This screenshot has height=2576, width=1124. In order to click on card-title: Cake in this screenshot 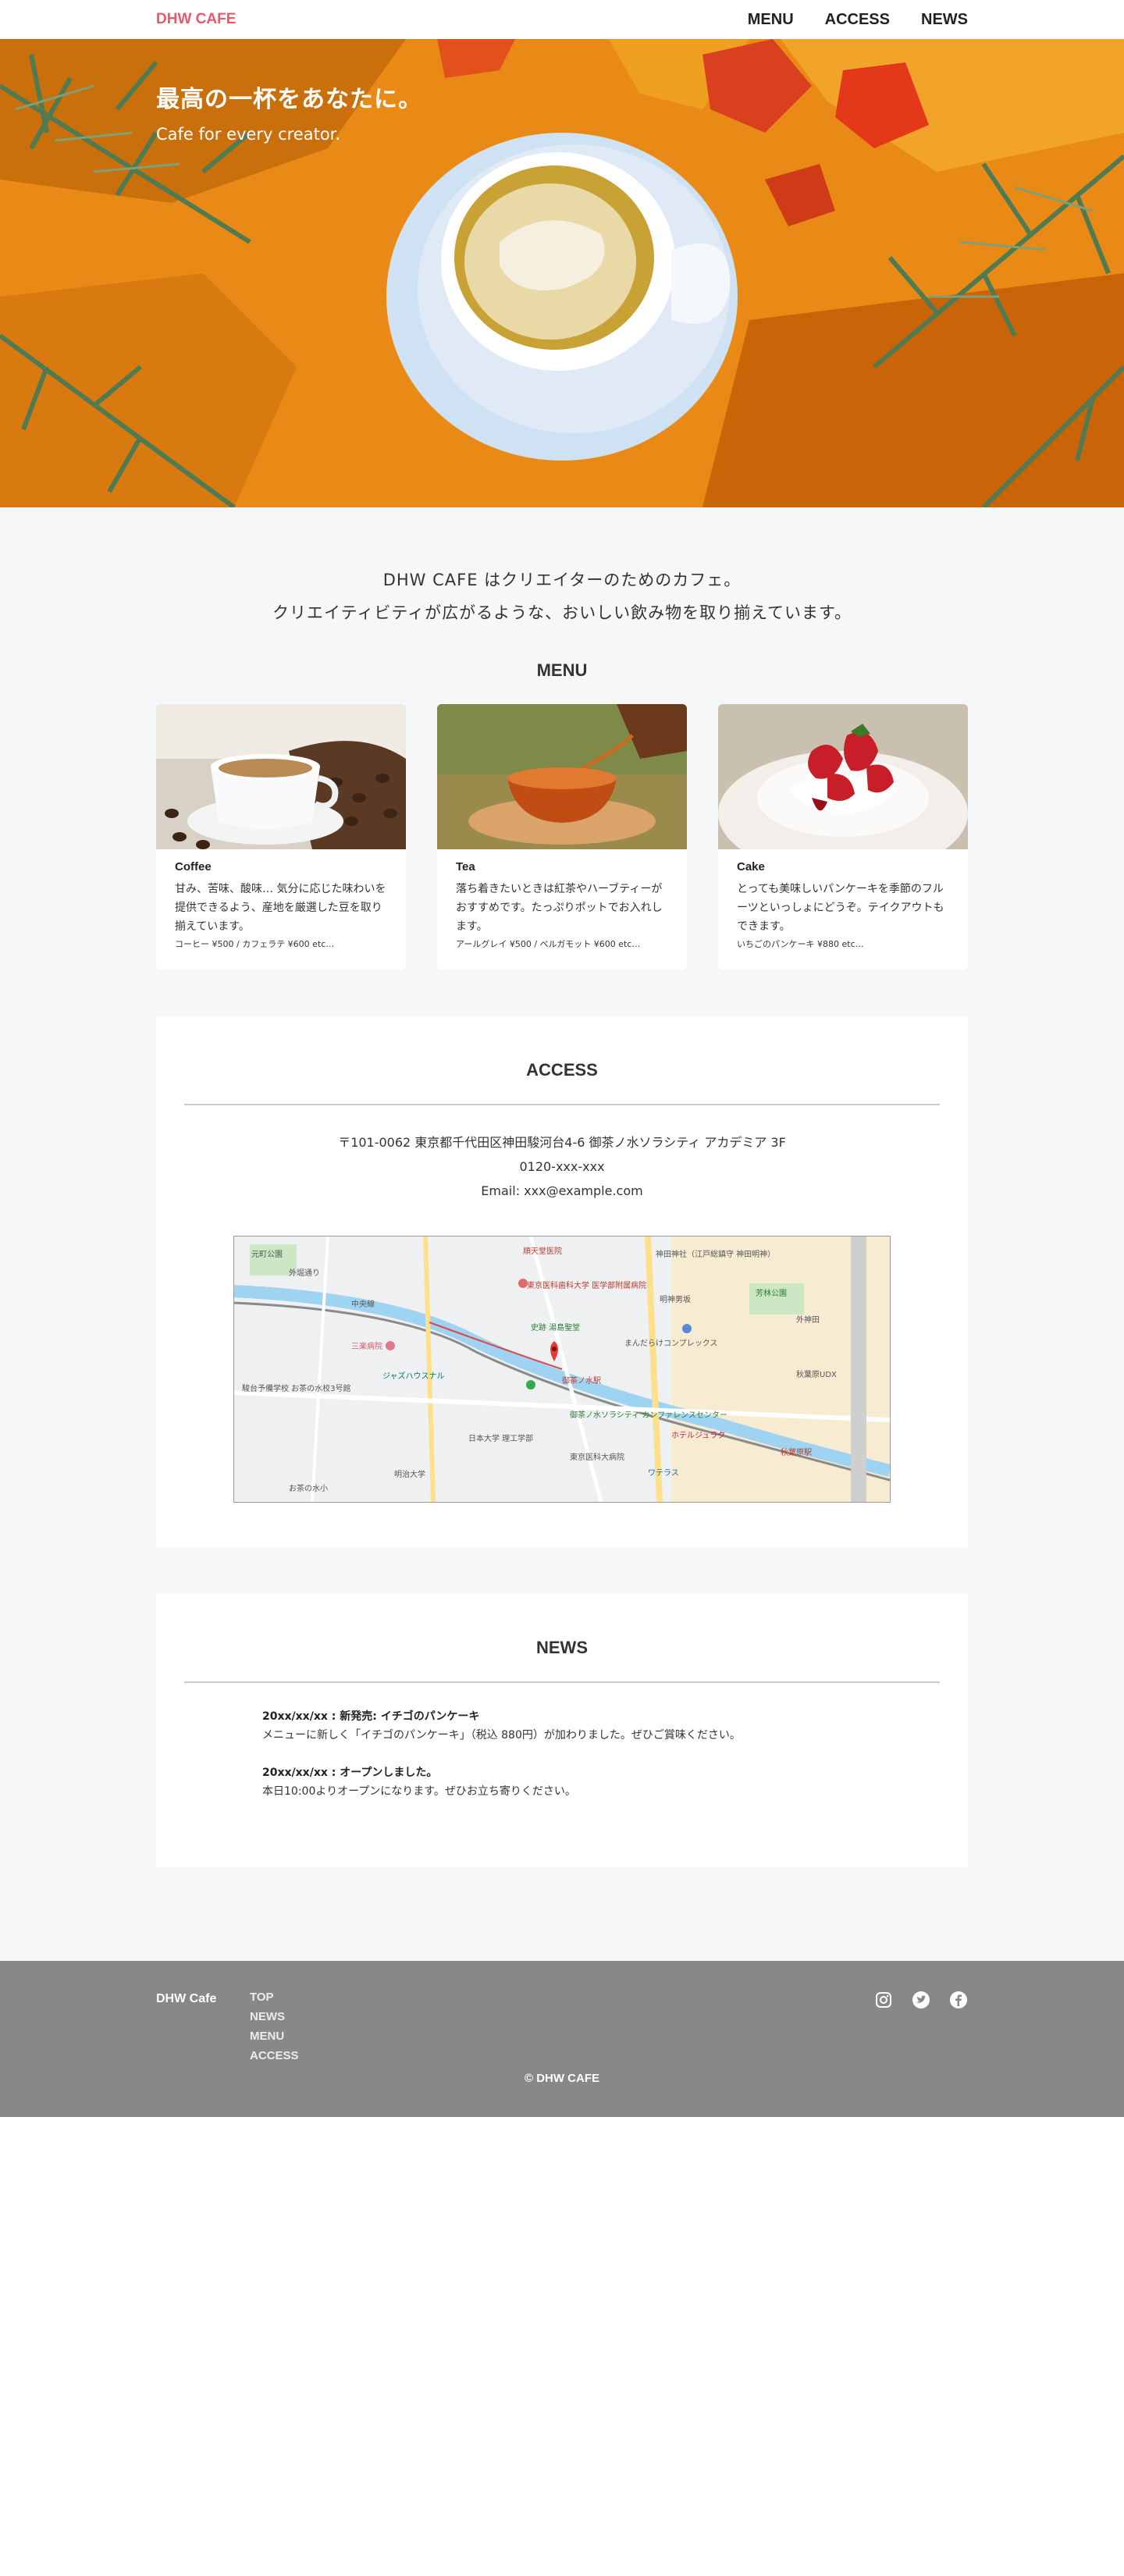, I will do `click(751, 866)`.